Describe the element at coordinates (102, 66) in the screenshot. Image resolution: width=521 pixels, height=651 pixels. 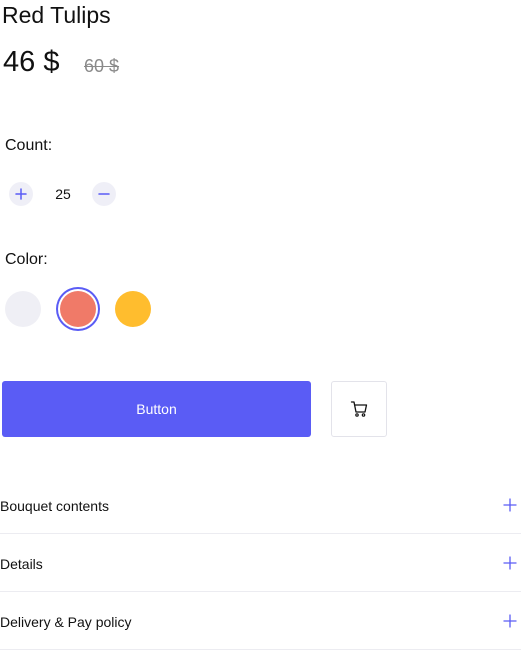
I see `product-old-price: 60 $` at that location.